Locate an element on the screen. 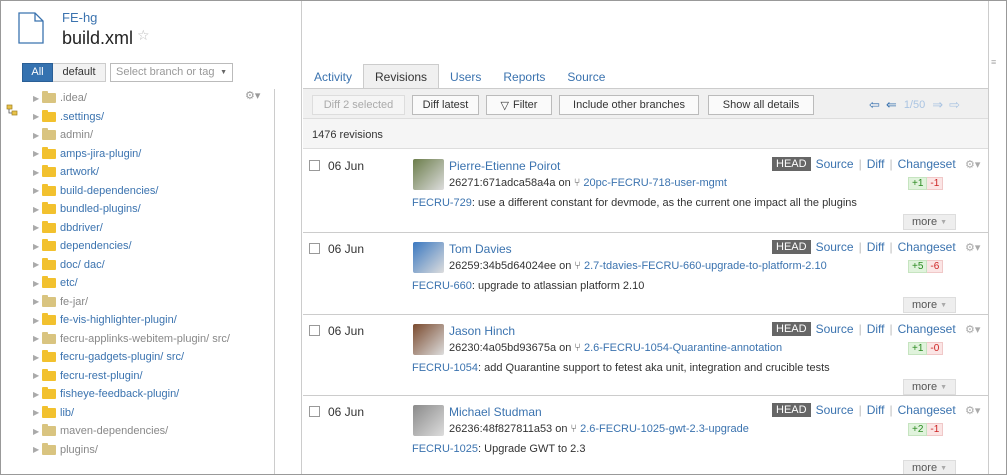 Image resolution: width=1007 pixels, height=475 pixels. all-branches-button: All is located at coordinates (37, 72).